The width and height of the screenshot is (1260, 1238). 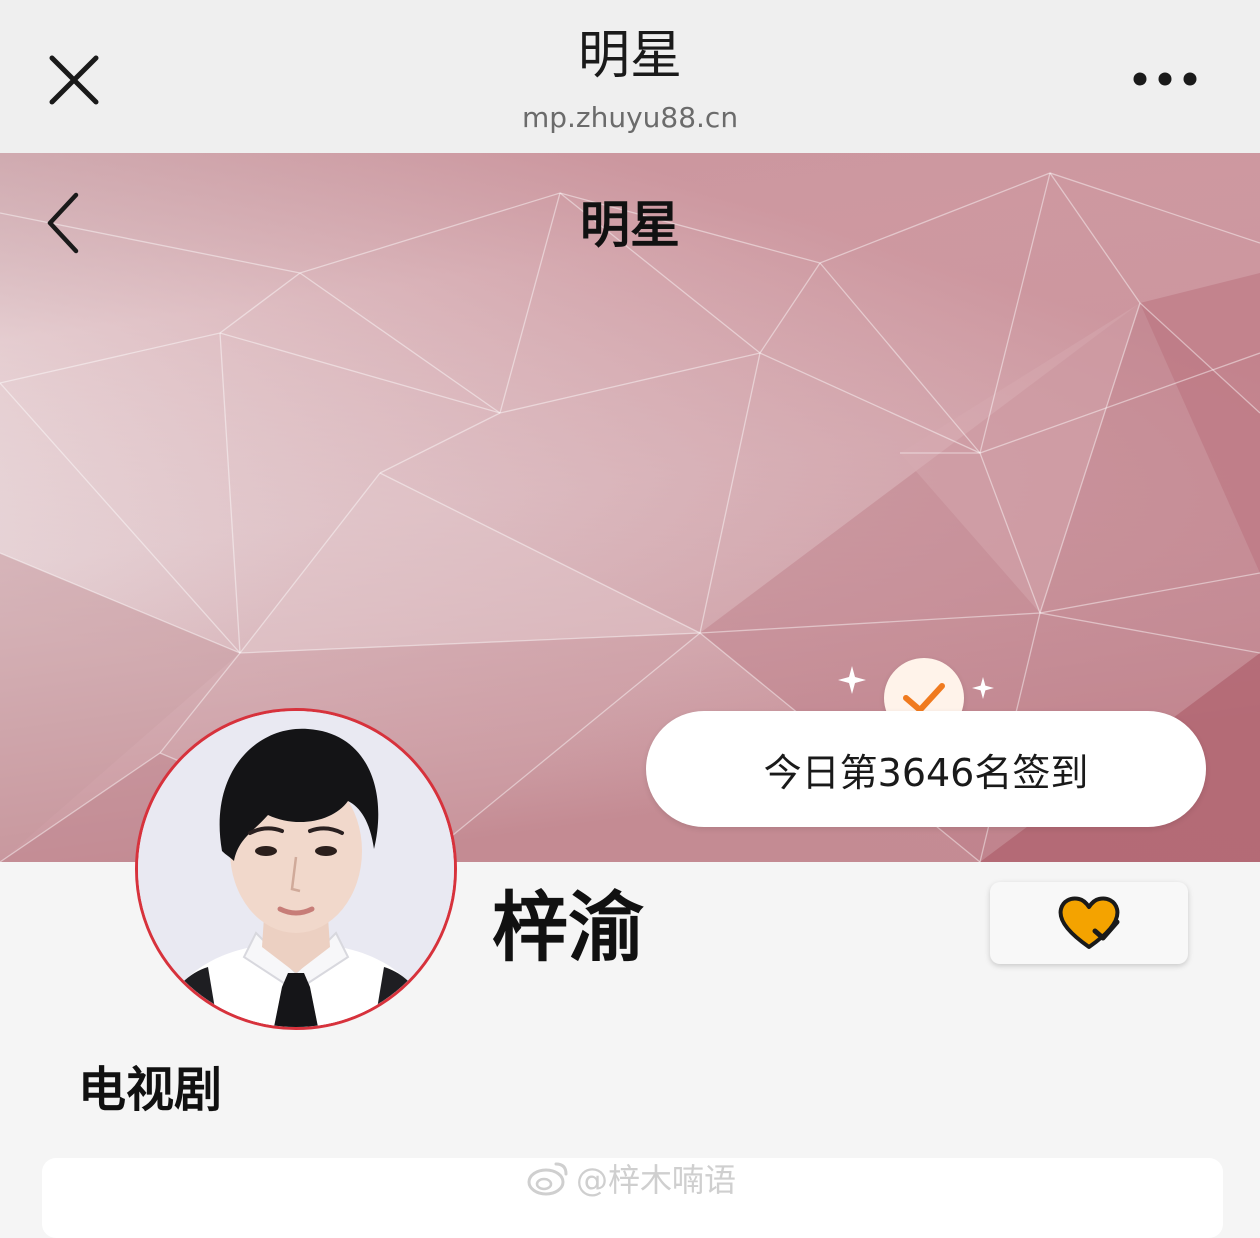 I want to click on section-title-tv-series: 电视剧, so click(x=150, y=1090).